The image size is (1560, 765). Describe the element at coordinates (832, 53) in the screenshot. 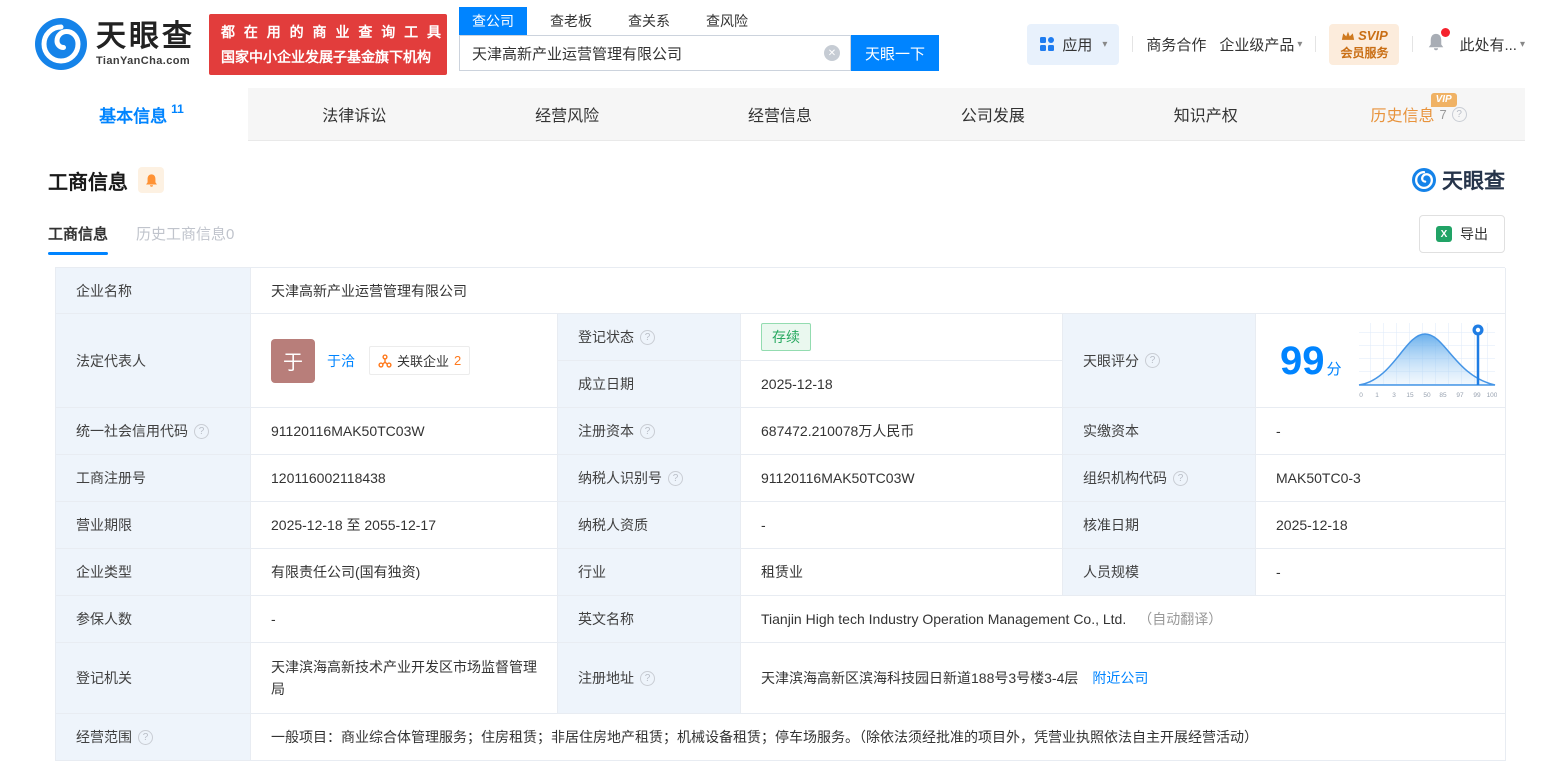

I see `clear-search-icon: ✕` at that location.